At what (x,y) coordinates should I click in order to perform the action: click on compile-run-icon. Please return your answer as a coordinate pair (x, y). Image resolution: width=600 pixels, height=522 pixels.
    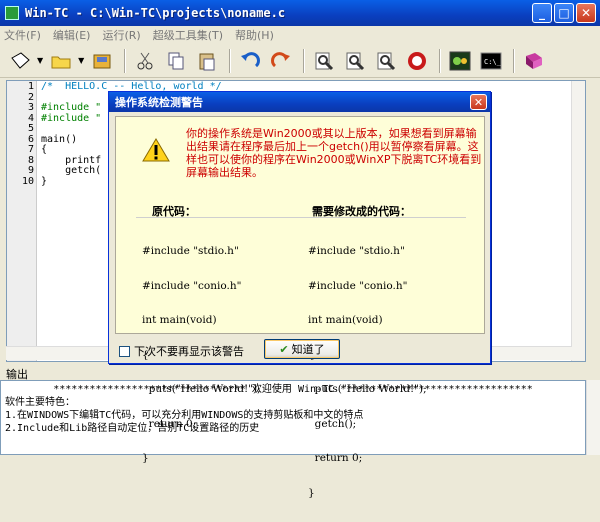
    Looking at the image, I should click on (417, 61).